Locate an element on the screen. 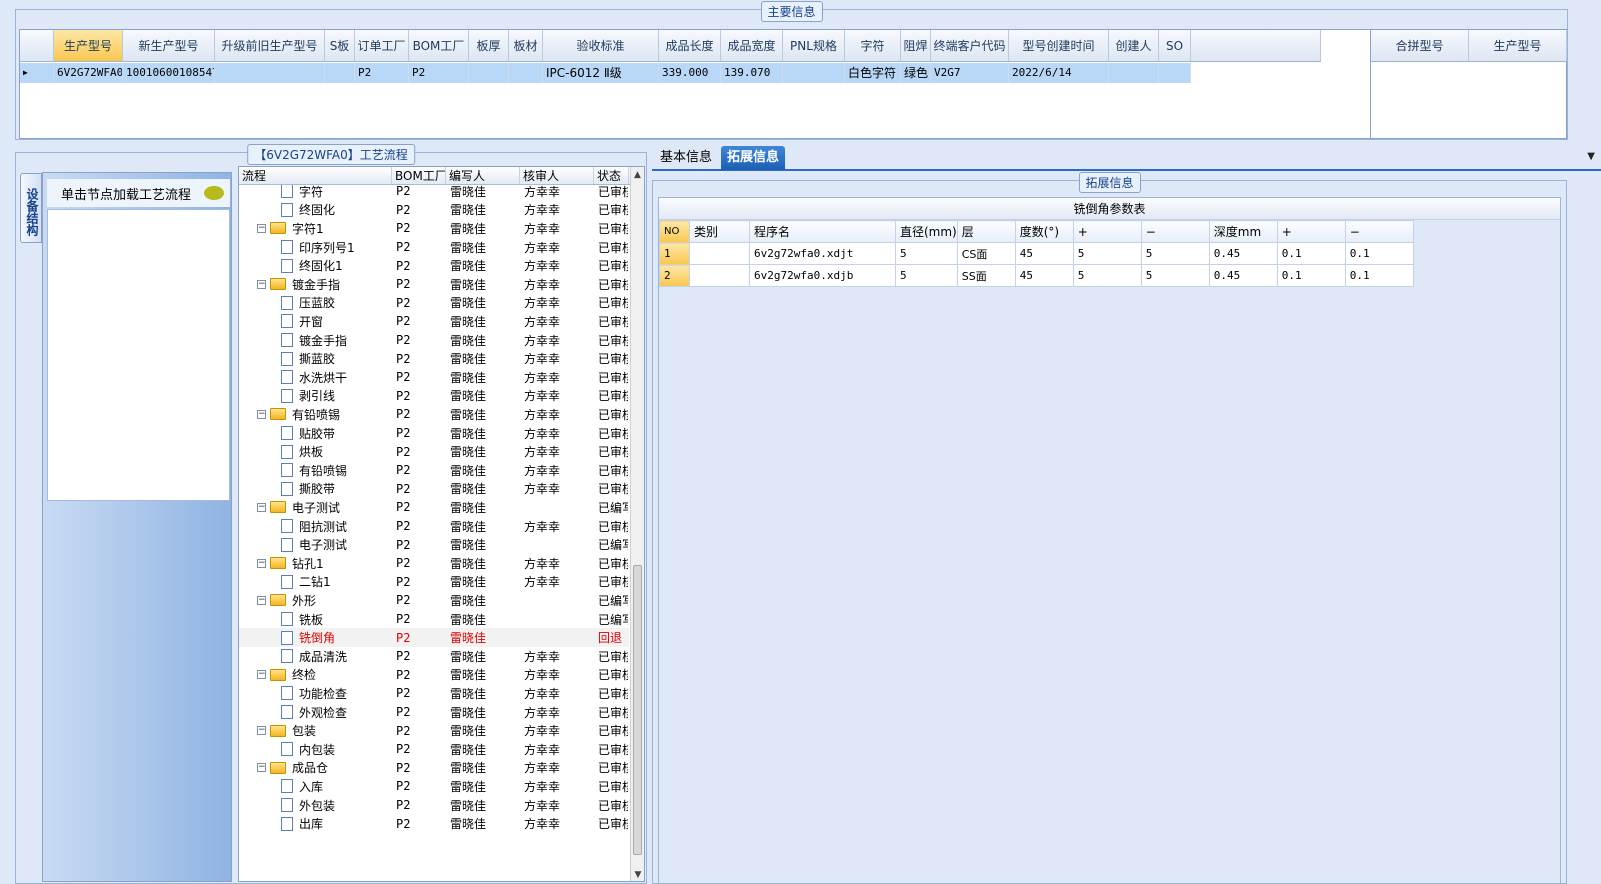  ext-cell: 2 is located at coordinates (674, 275).